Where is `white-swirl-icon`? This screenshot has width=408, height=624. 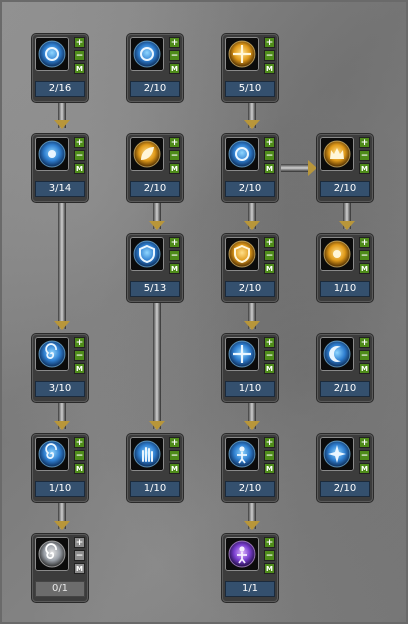 white-swirl-icon is located at coordinates (52, 554).